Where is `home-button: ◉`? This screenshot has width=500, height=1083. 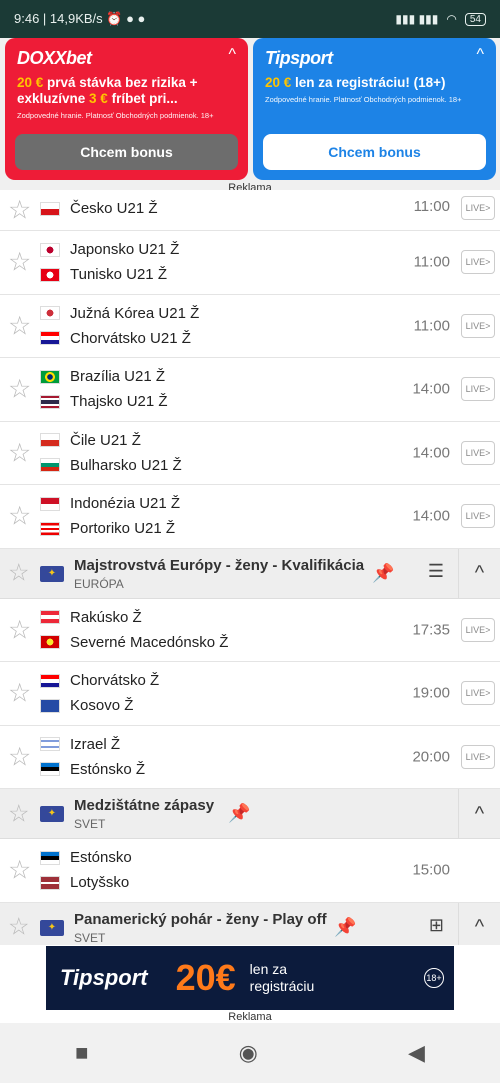 home-button: ◉ is located at coordinates (248, 1053).